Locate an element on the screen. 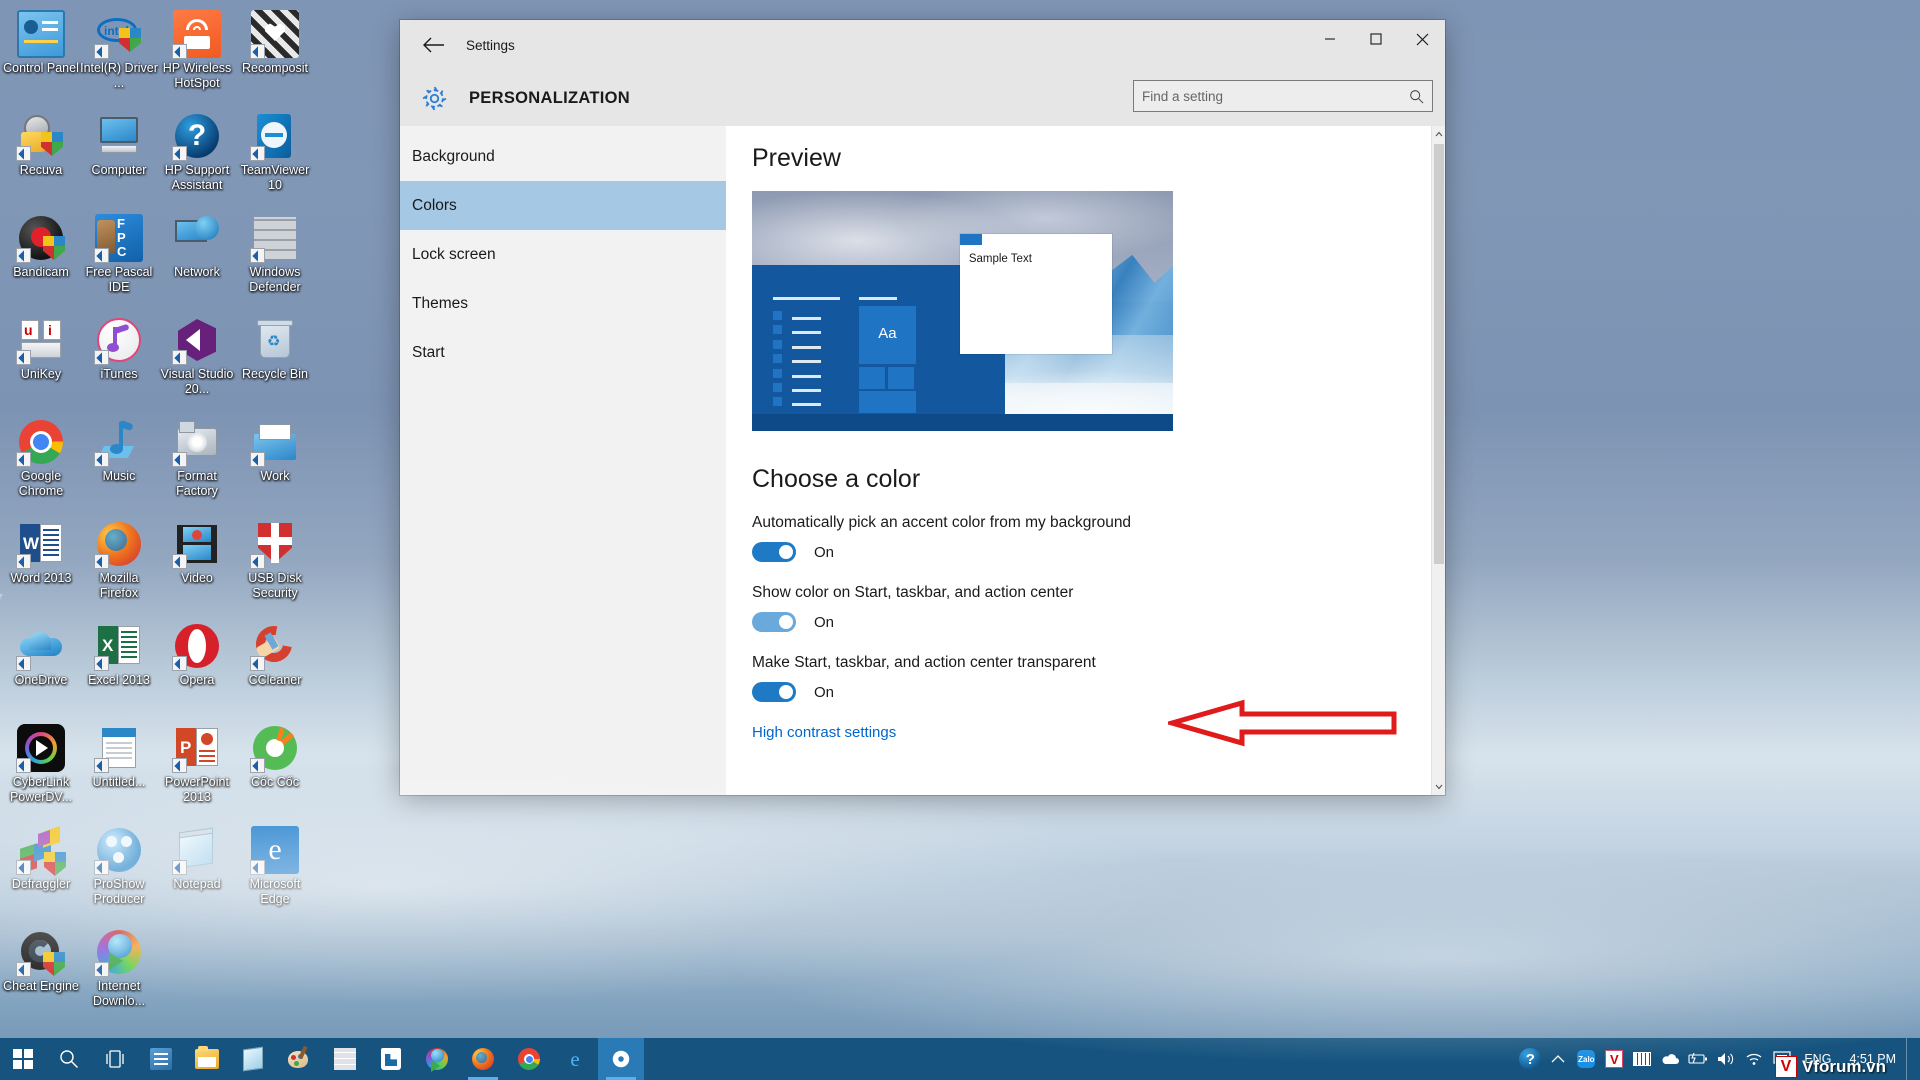  action-center-icon is located at coordinates (1782, 1059).